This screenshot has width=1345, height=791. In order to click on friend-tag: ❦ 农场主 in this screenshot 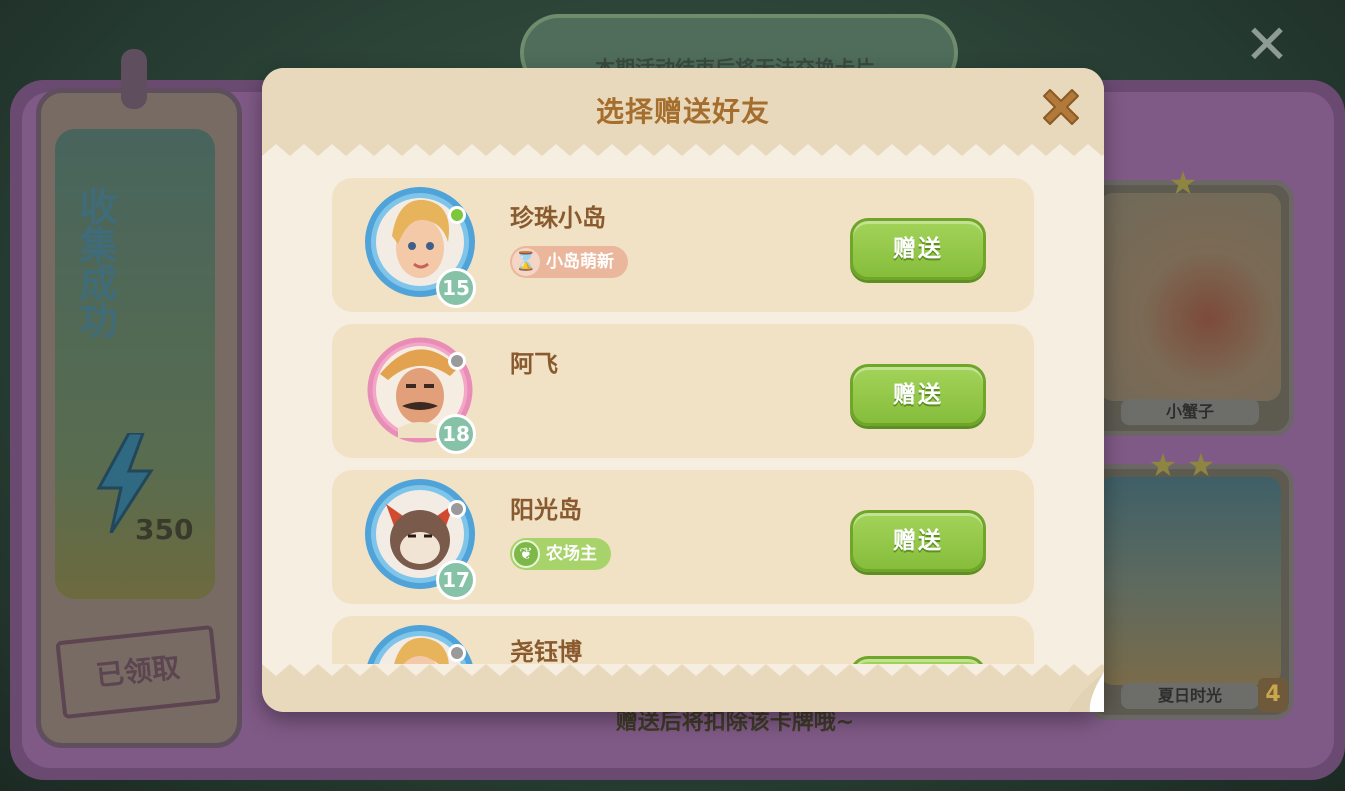, I will do `click(560, 554)`.